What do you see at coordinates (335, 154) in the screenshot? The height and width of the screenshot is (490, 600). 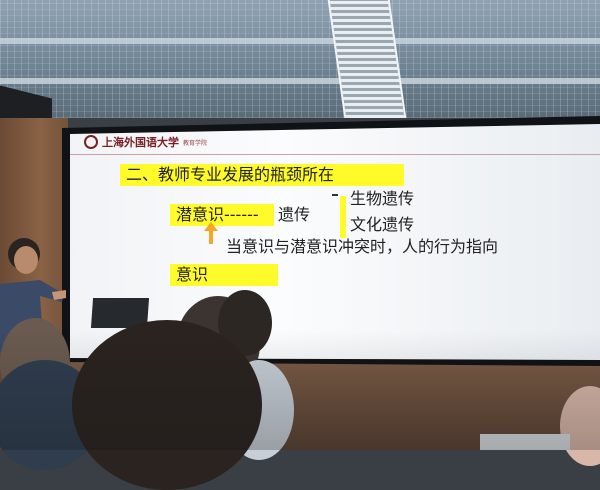 I see `header-divider` at bounding box center [335, 154].